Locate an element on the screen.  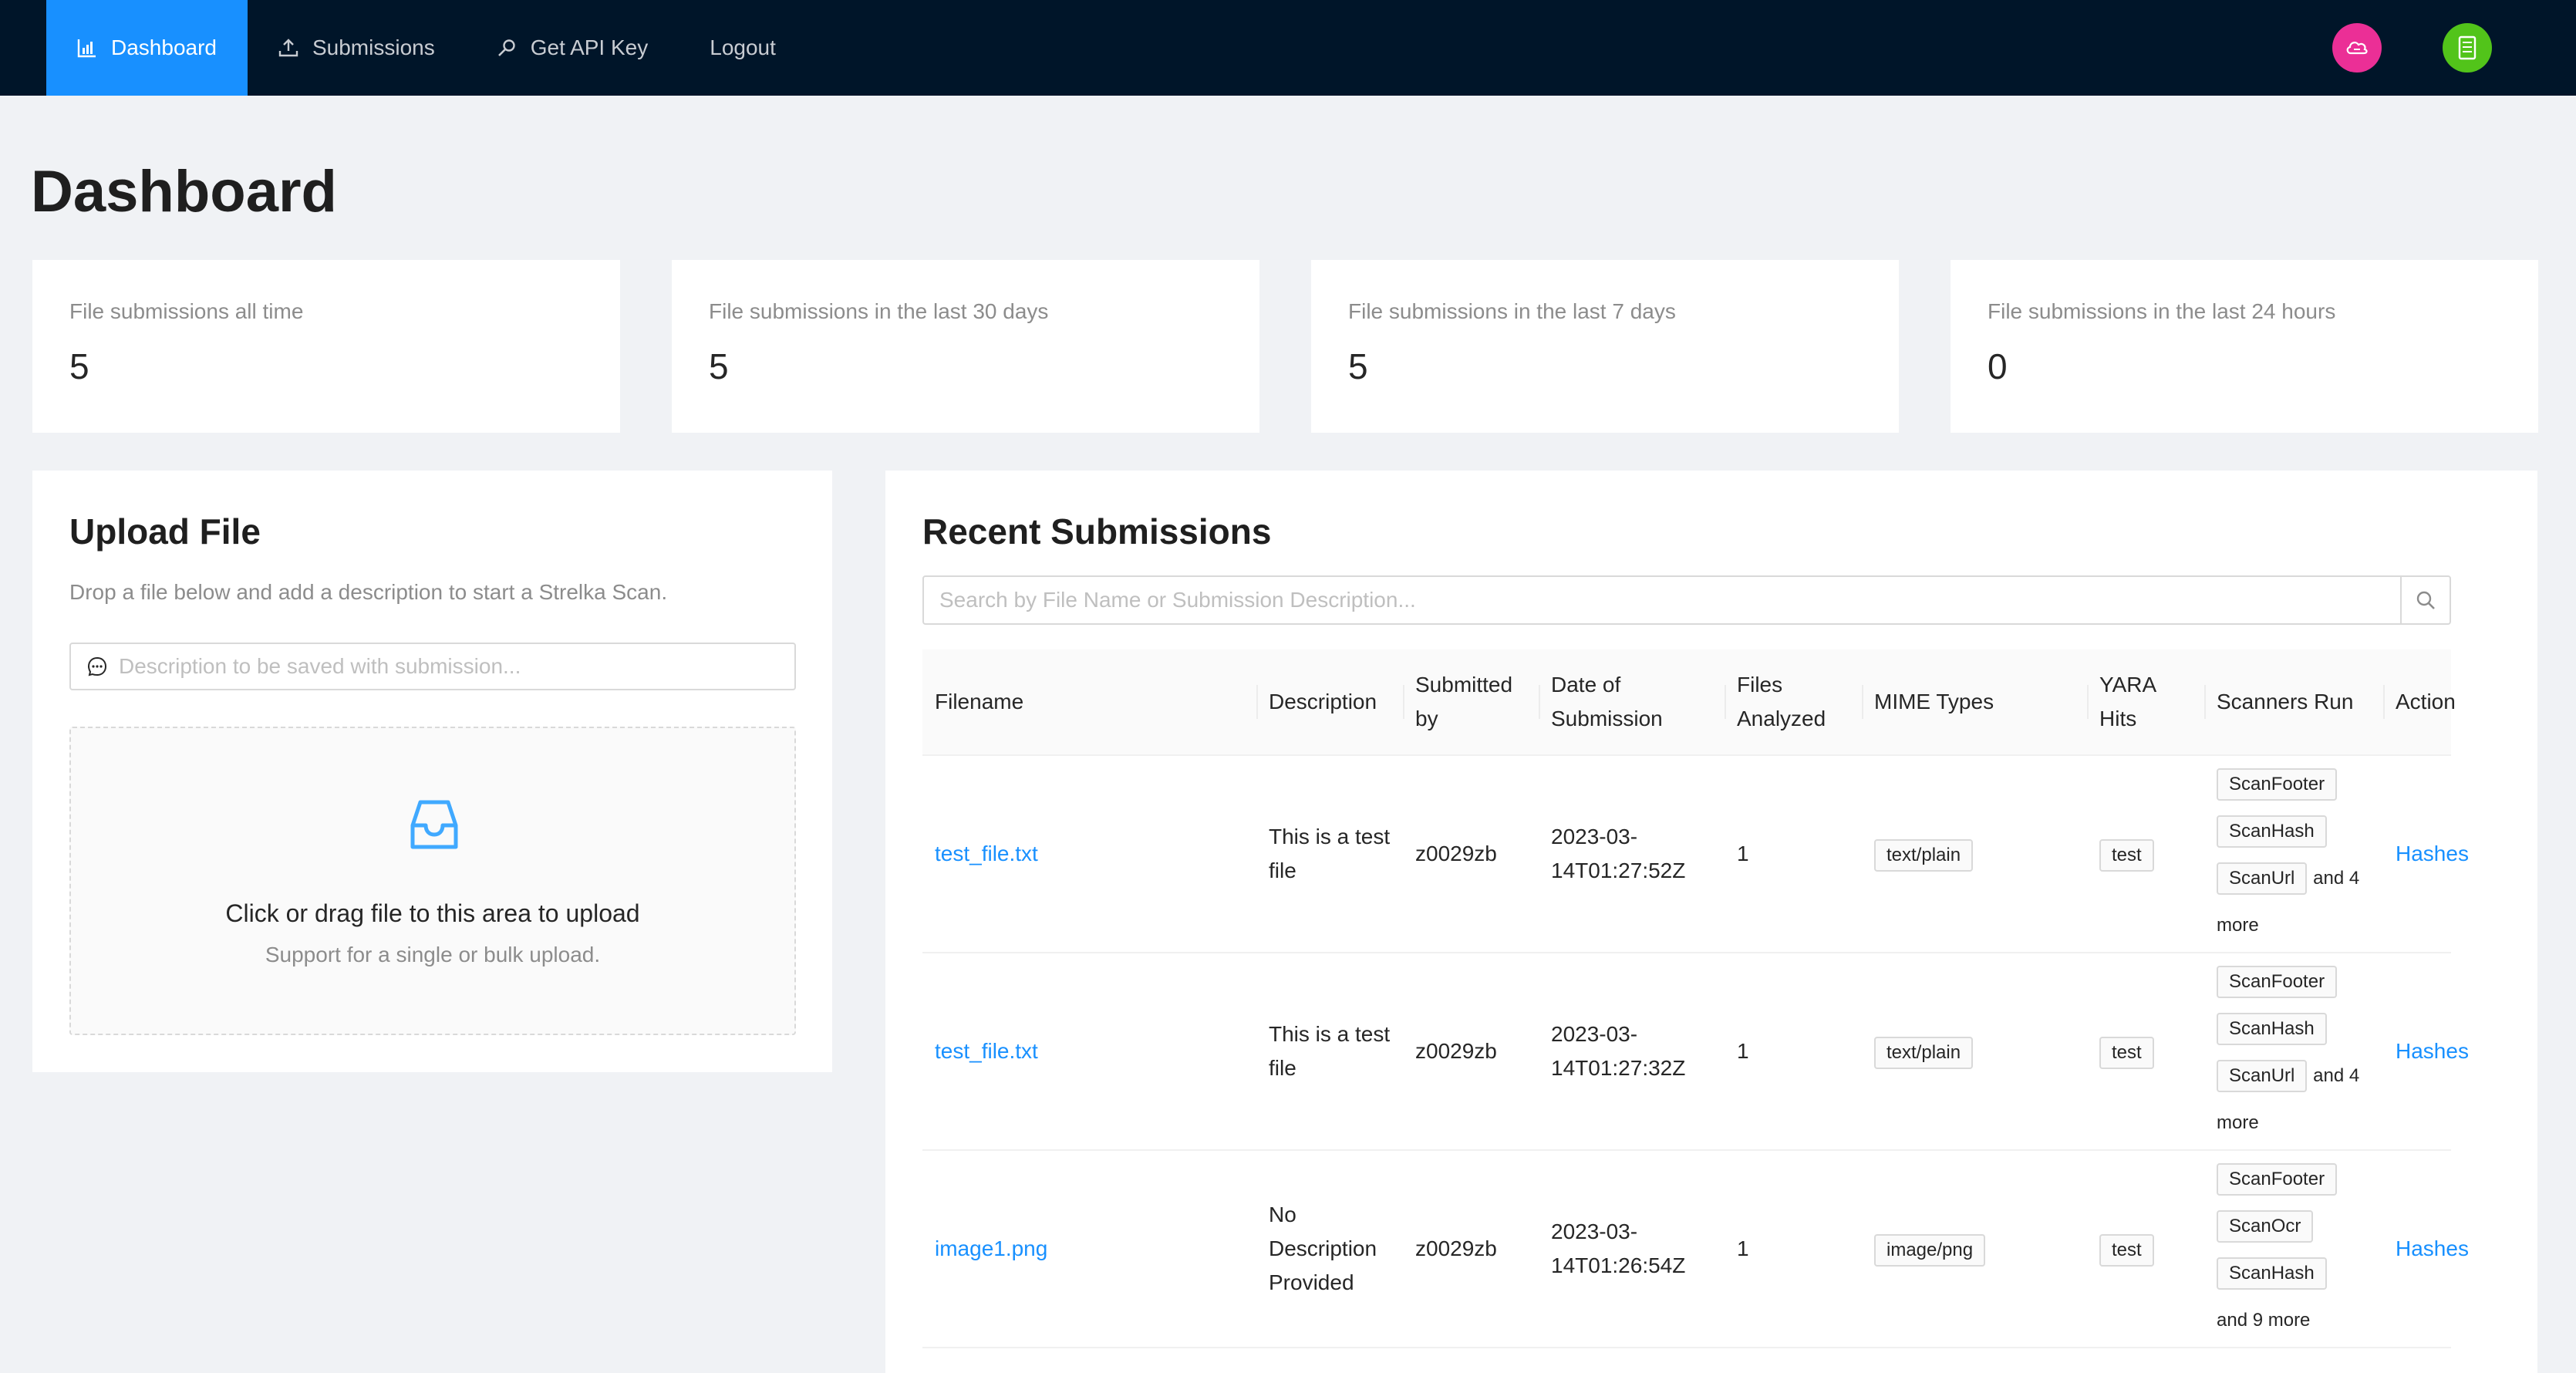
search-icon is located at coordinates (2425, 600).